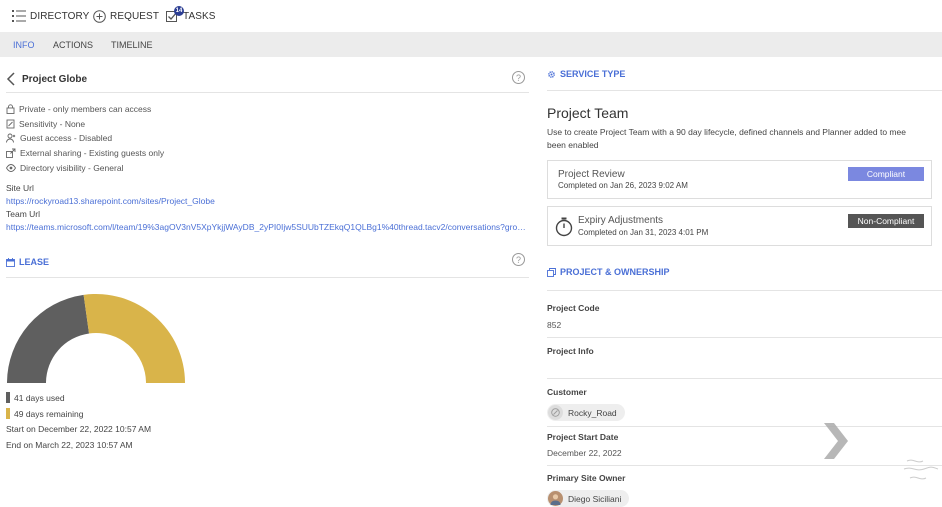  What do you see at coordinates (179, 10) in the screenshot?
I see `tasks-count-badge: 14` at bounding box center [179, 10].